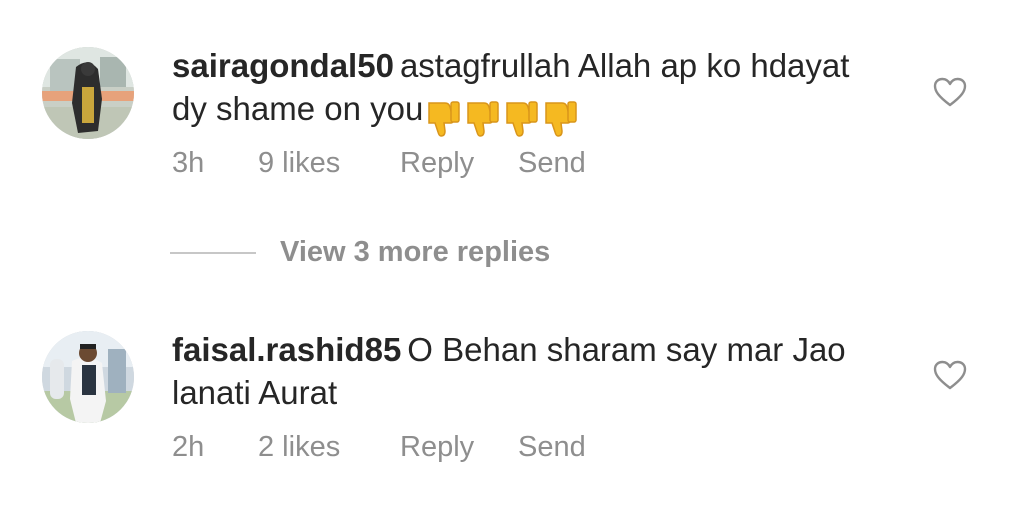  I want to click on view-more-replies: View 3 more replies, so click(360, 252).